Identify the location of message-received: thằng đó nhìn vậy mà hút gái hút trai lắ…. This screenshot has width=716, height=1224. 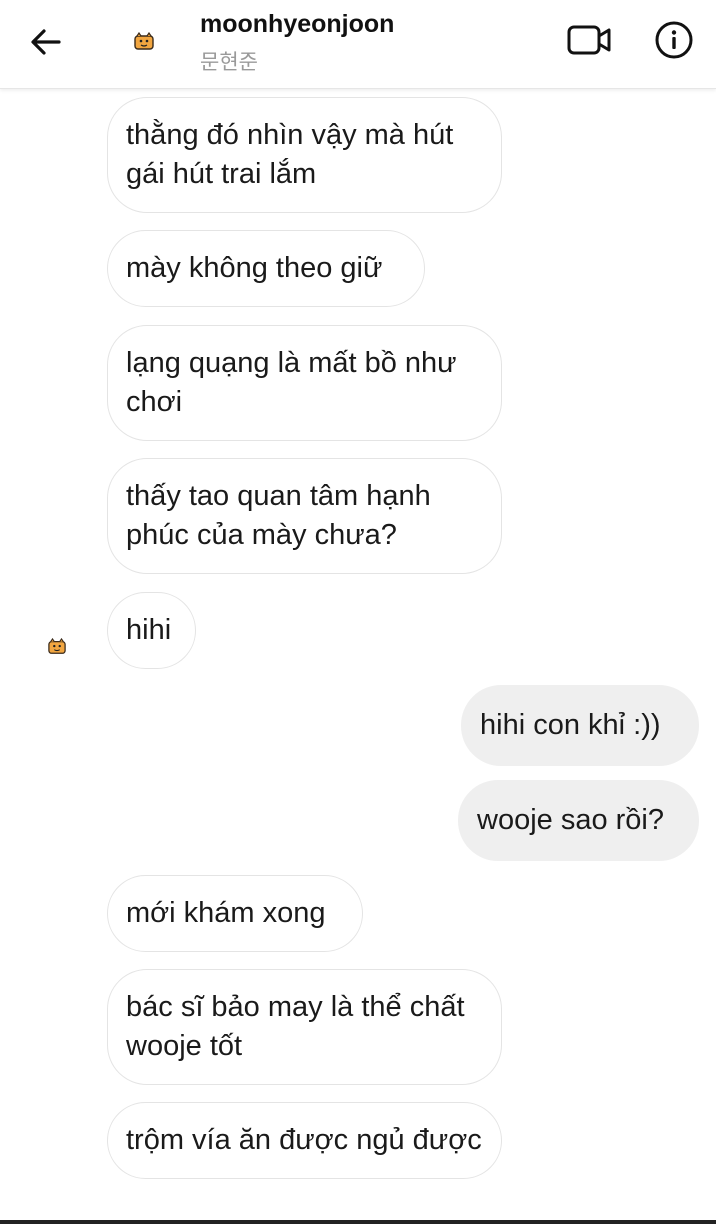
(304, 155).